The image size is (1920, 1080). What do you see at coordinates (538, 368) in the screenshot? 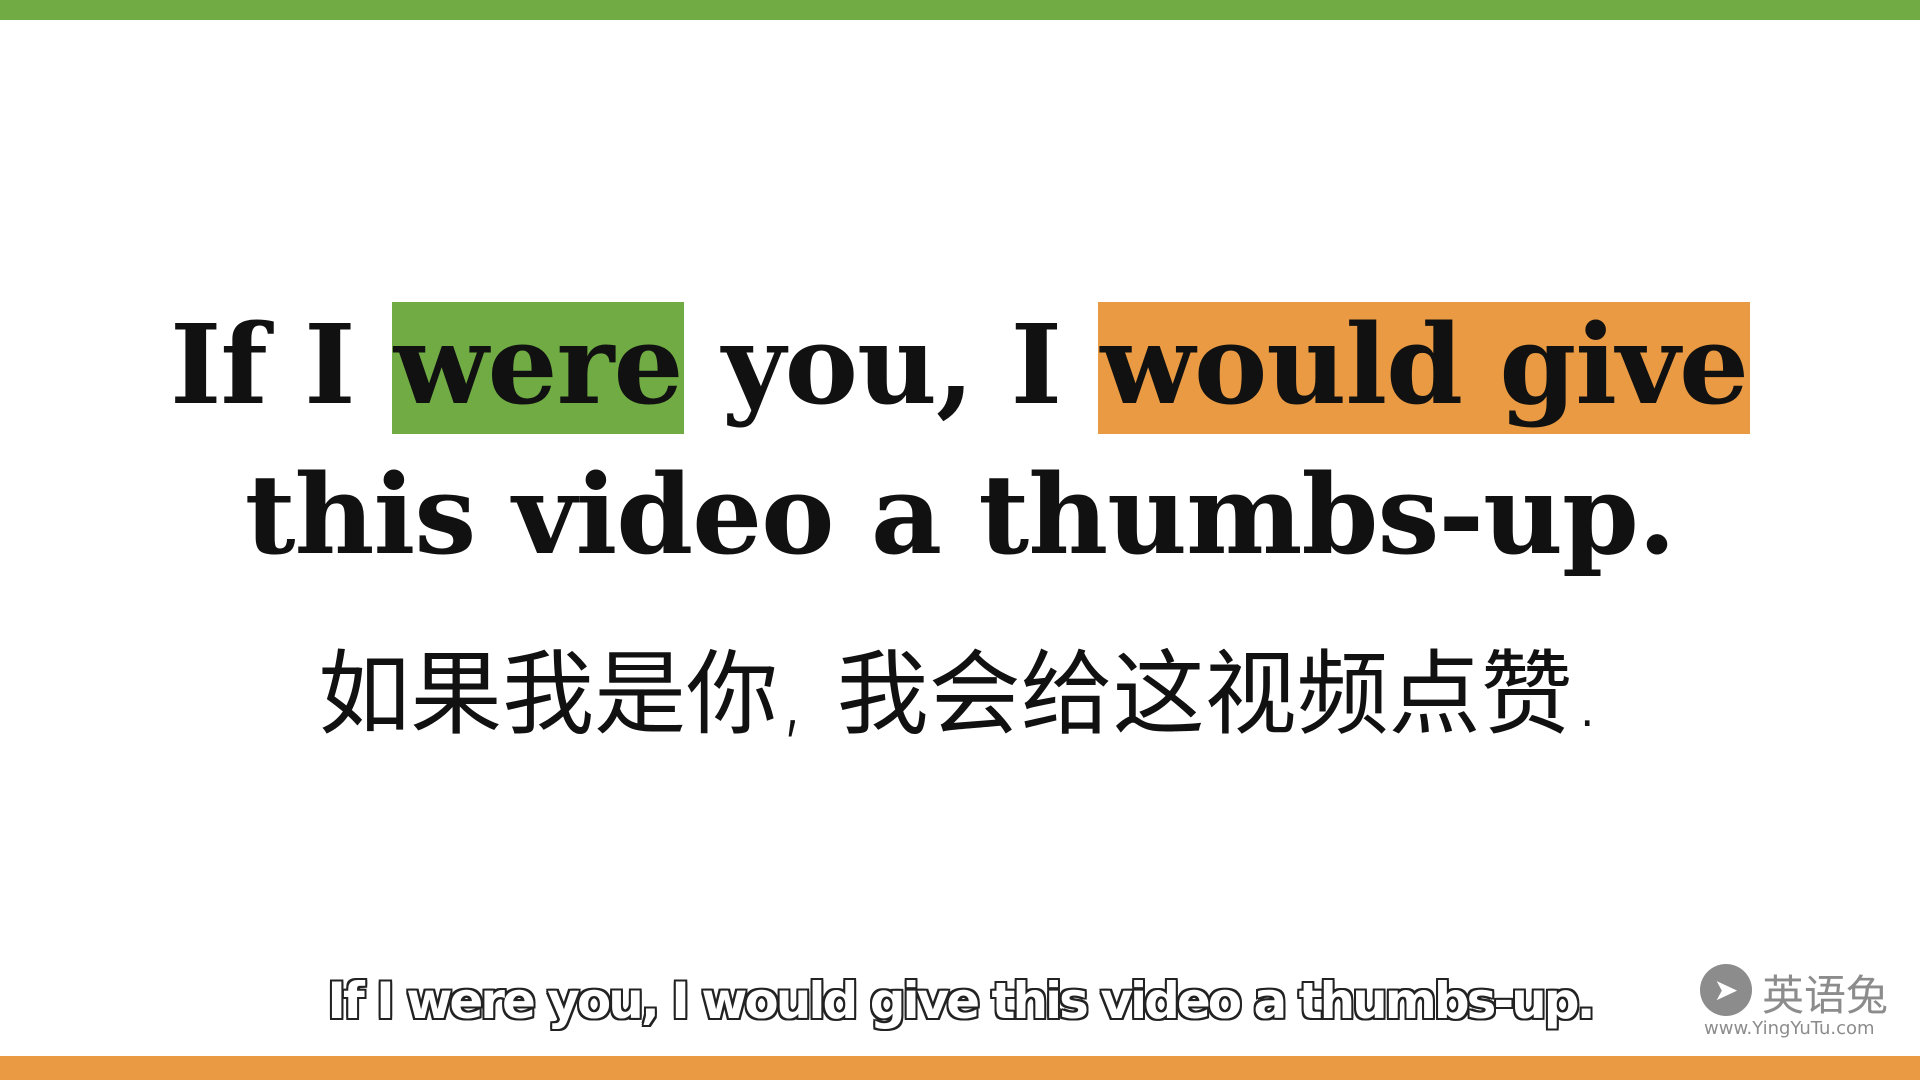
I see `highlight-were: were` at bounding box center [538, 368].